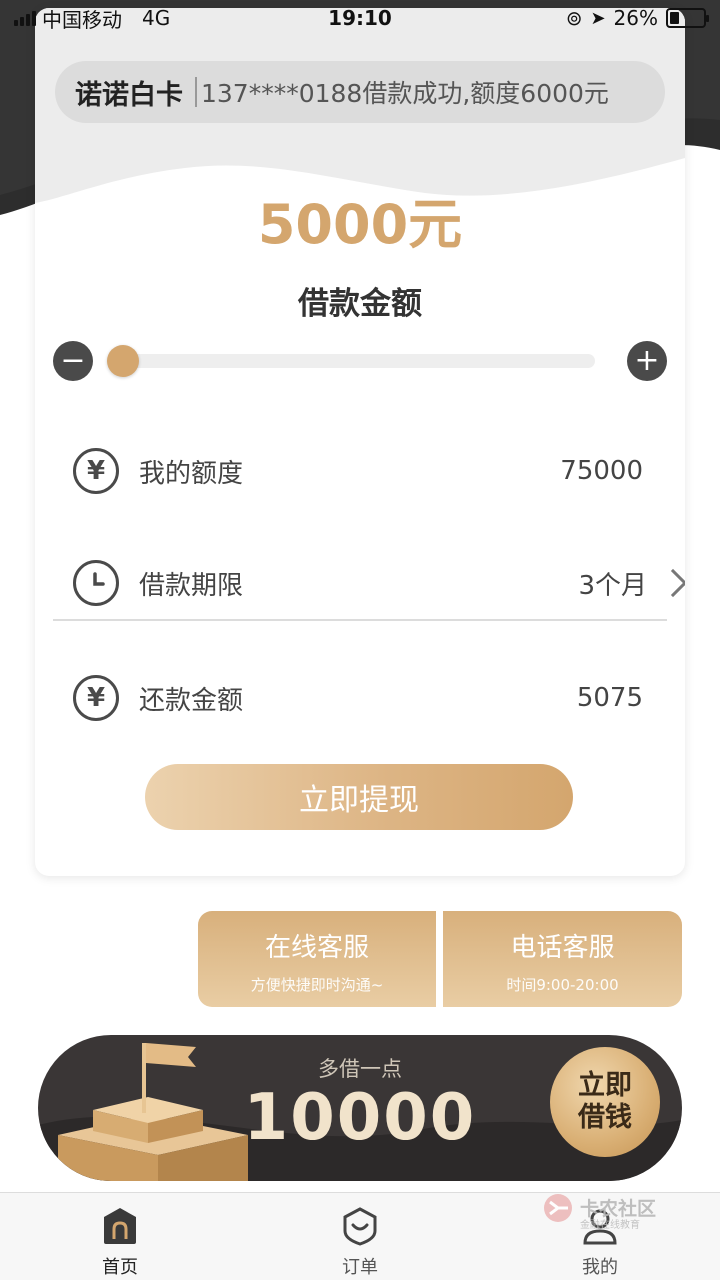 The width and height of the screenshot is (720, 1280). Describe the element at coordinates (358, 698) in the screenshot. I see `repay-row: ¥ 还款金额 5075` at that location.